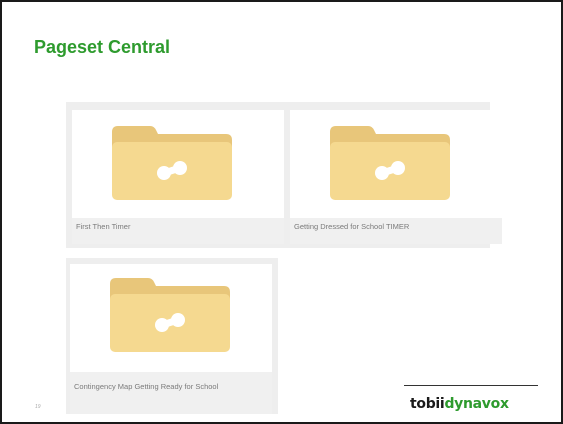  I want to click on tobii-dynavox-logo: tobiidynavox, so click(459, 404).